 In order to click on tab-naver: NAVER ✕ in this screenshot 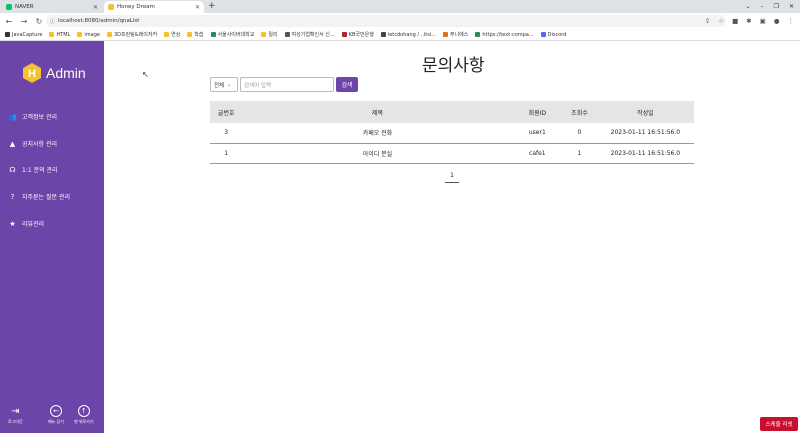, I will do `click(52, 7)`.